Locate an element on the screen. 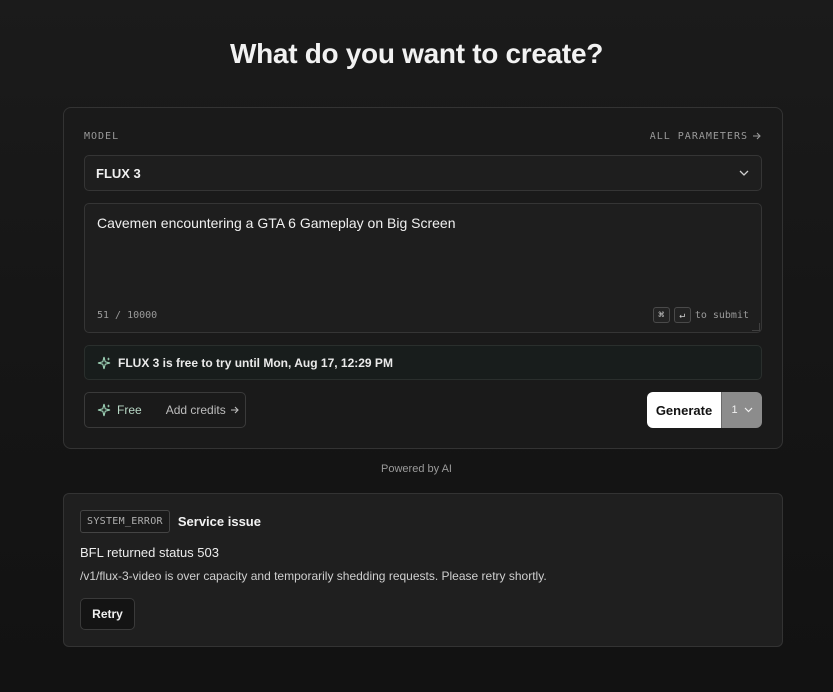  count-select: 1 is located at coordinates (741, 410).